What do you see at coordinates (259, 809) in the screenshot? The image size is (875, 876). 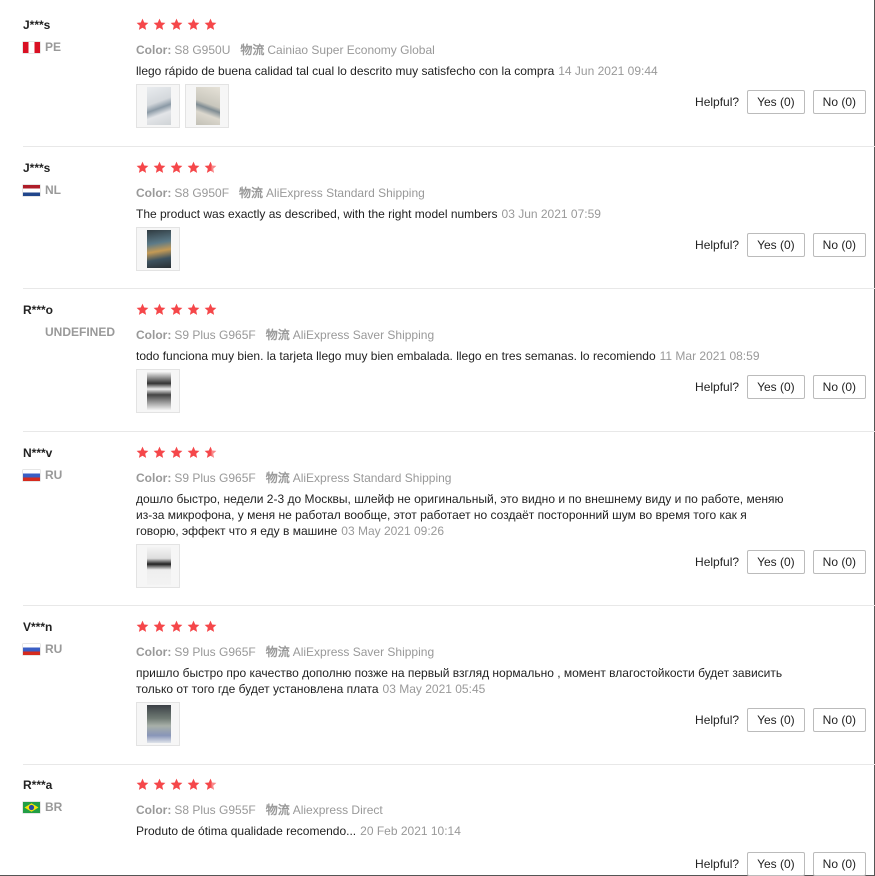 I see `review-meta: Color: S8 Plus G955F 物流 Aliexpress Direct` at bounding box center [259, 809].